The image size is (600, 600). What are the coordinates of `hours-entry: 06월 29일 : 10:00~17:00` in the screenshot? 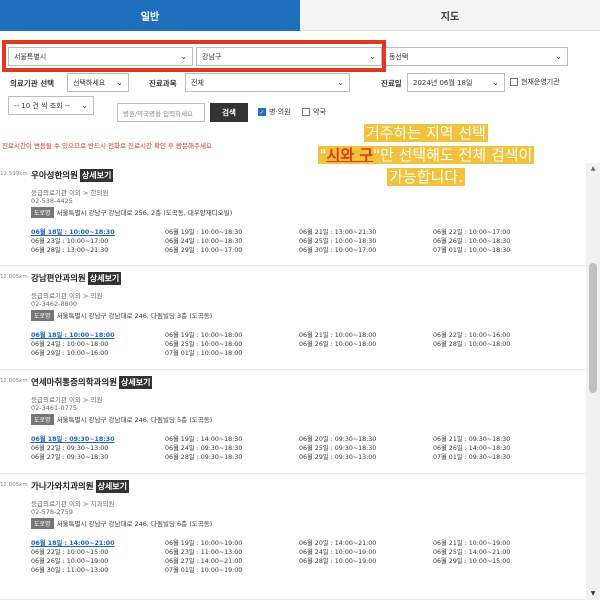 It's located at (204, 250).